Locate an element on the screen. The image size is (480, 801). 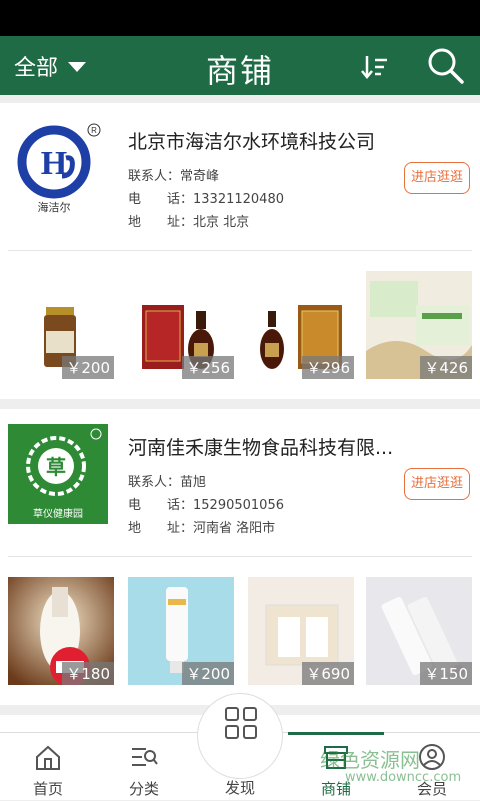
address-row: 地 址：北京 北京 is located at coordinates (188, 220).